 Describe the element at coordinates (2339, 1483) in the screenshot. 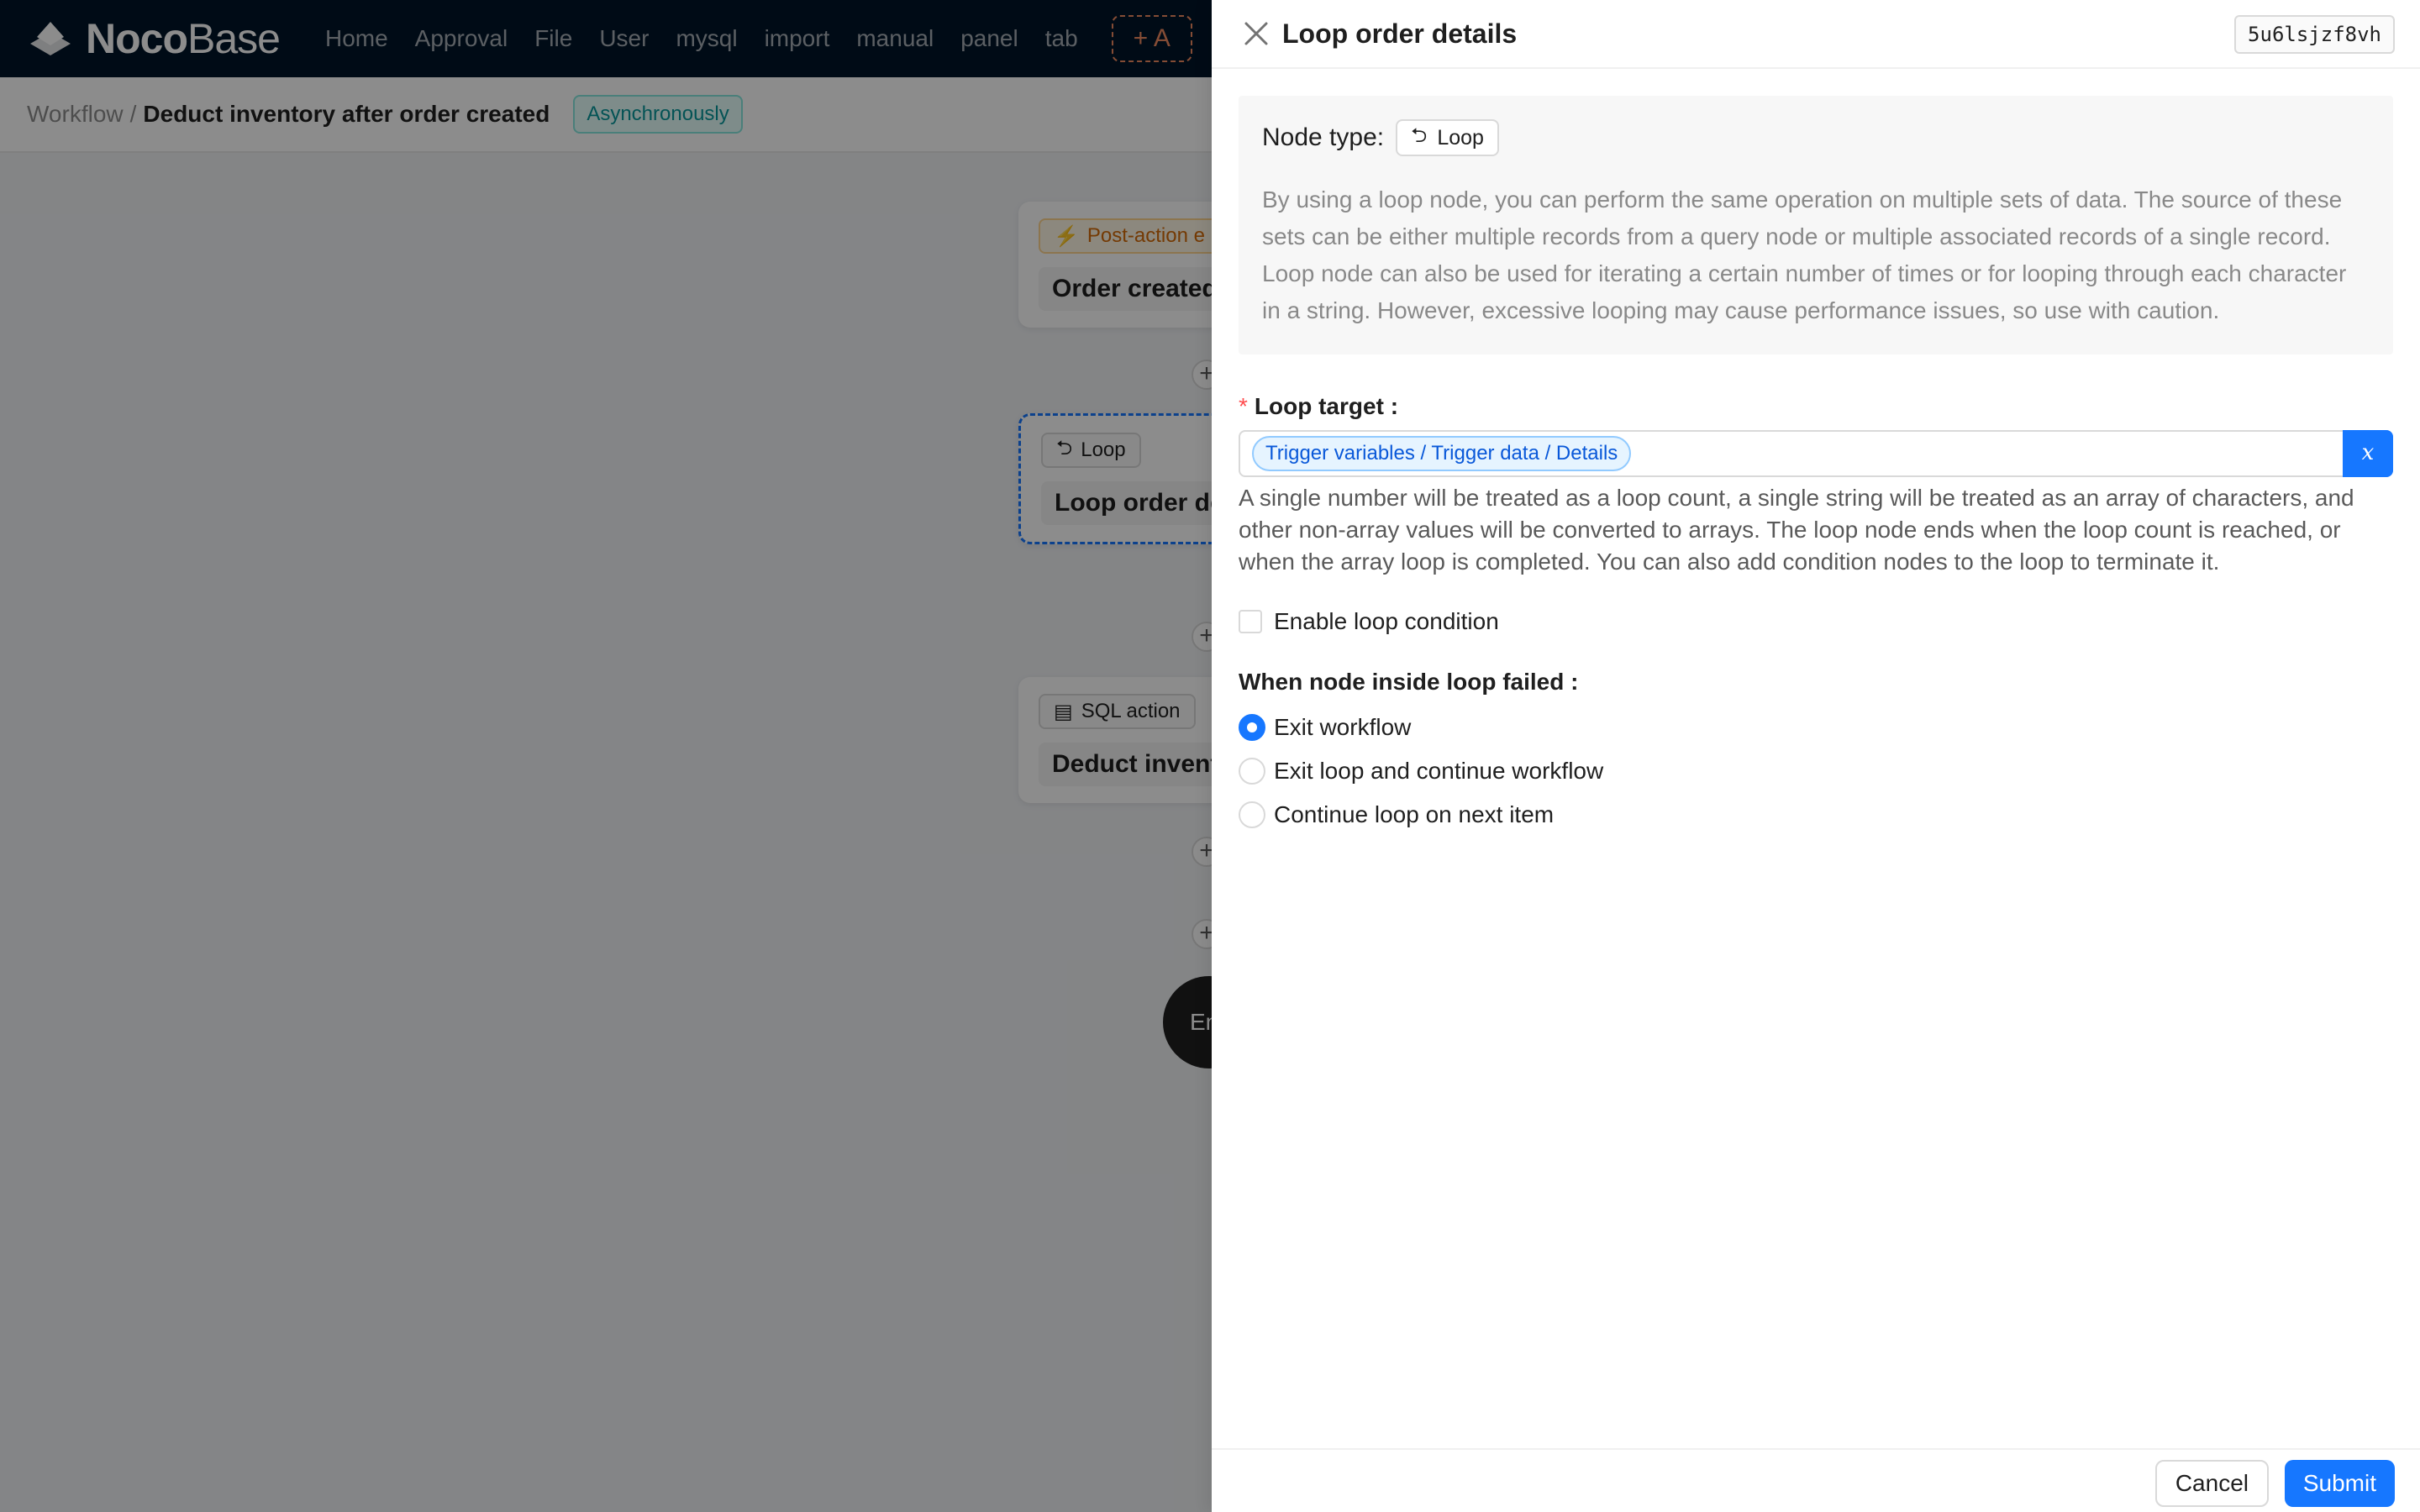

I see `submit-button: Submit` at that location.